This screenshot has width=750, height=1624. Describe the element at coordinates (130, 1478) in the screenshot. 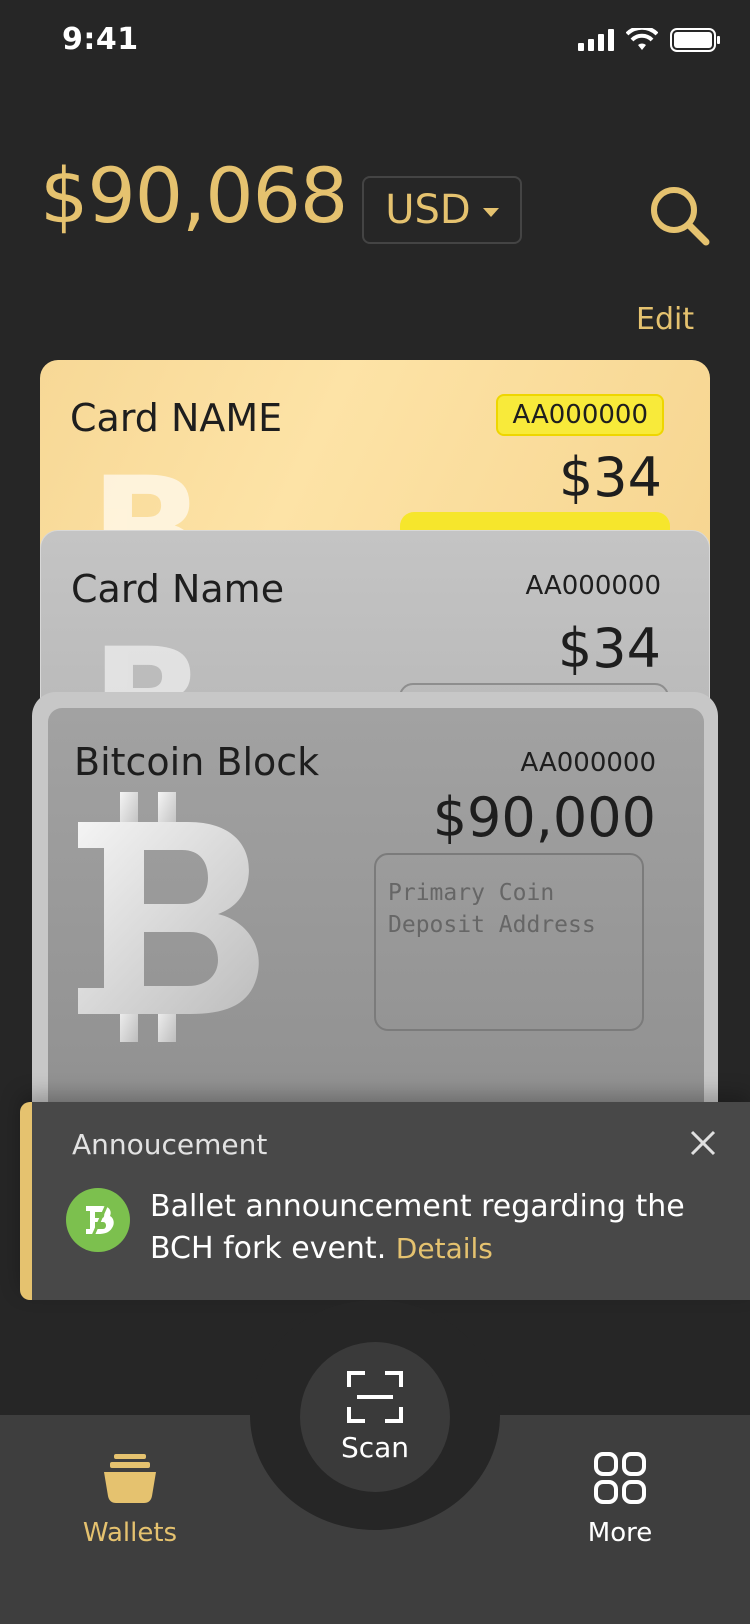

I see `wallets-icon` at that location.